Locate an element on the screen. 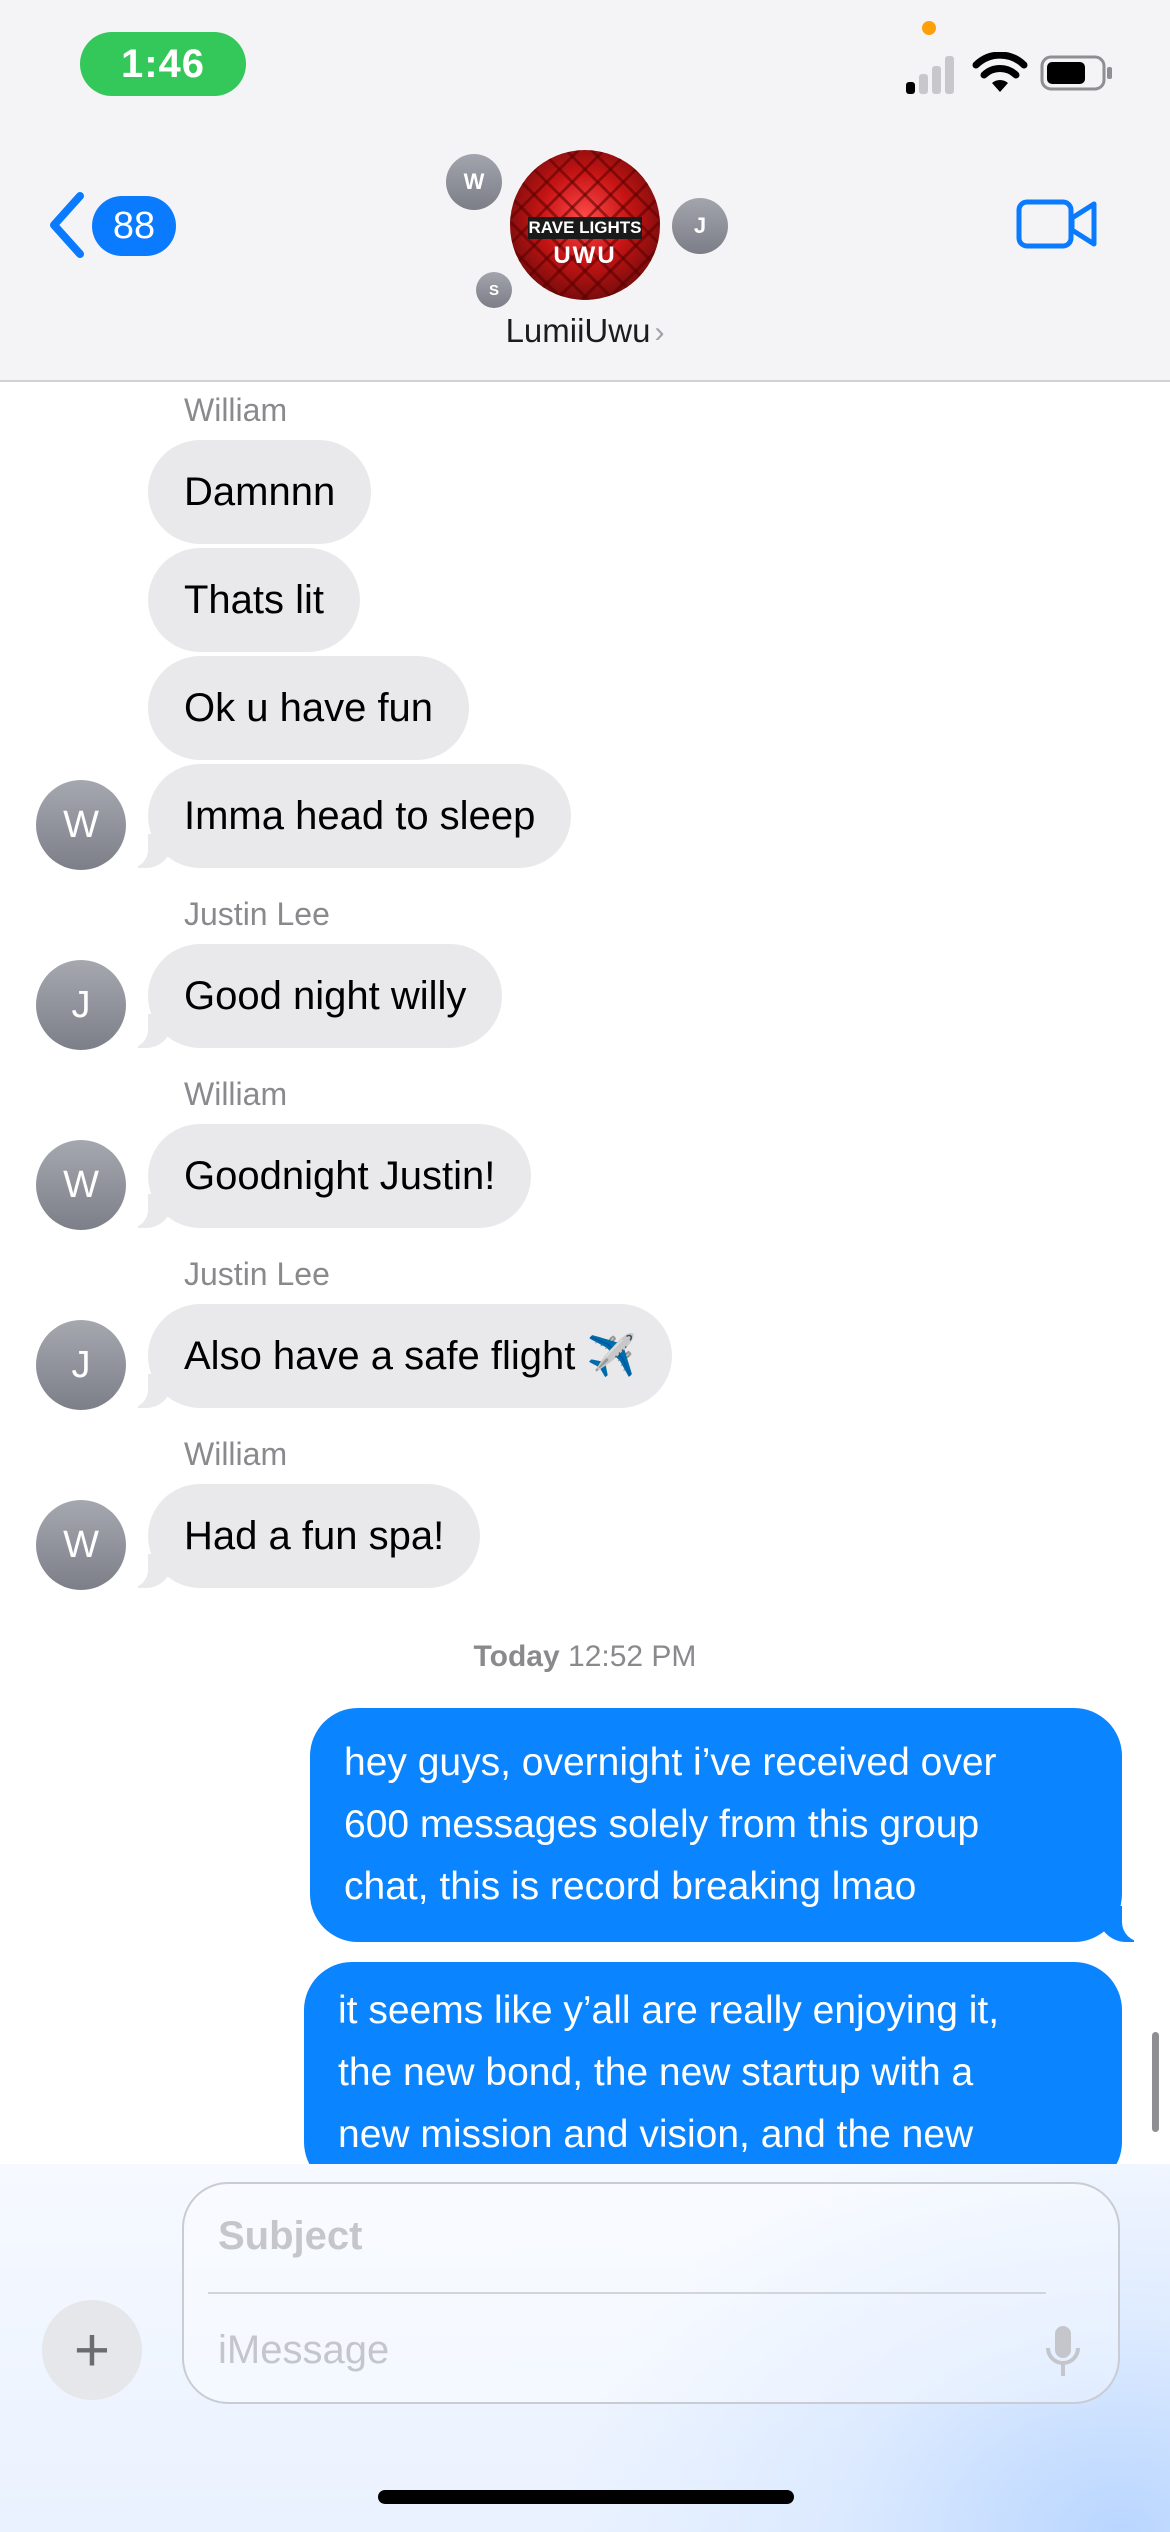 The width and height of the screenshot is (1170, 2532). add-attachment-button: + is located at coordinates (92, 2350).